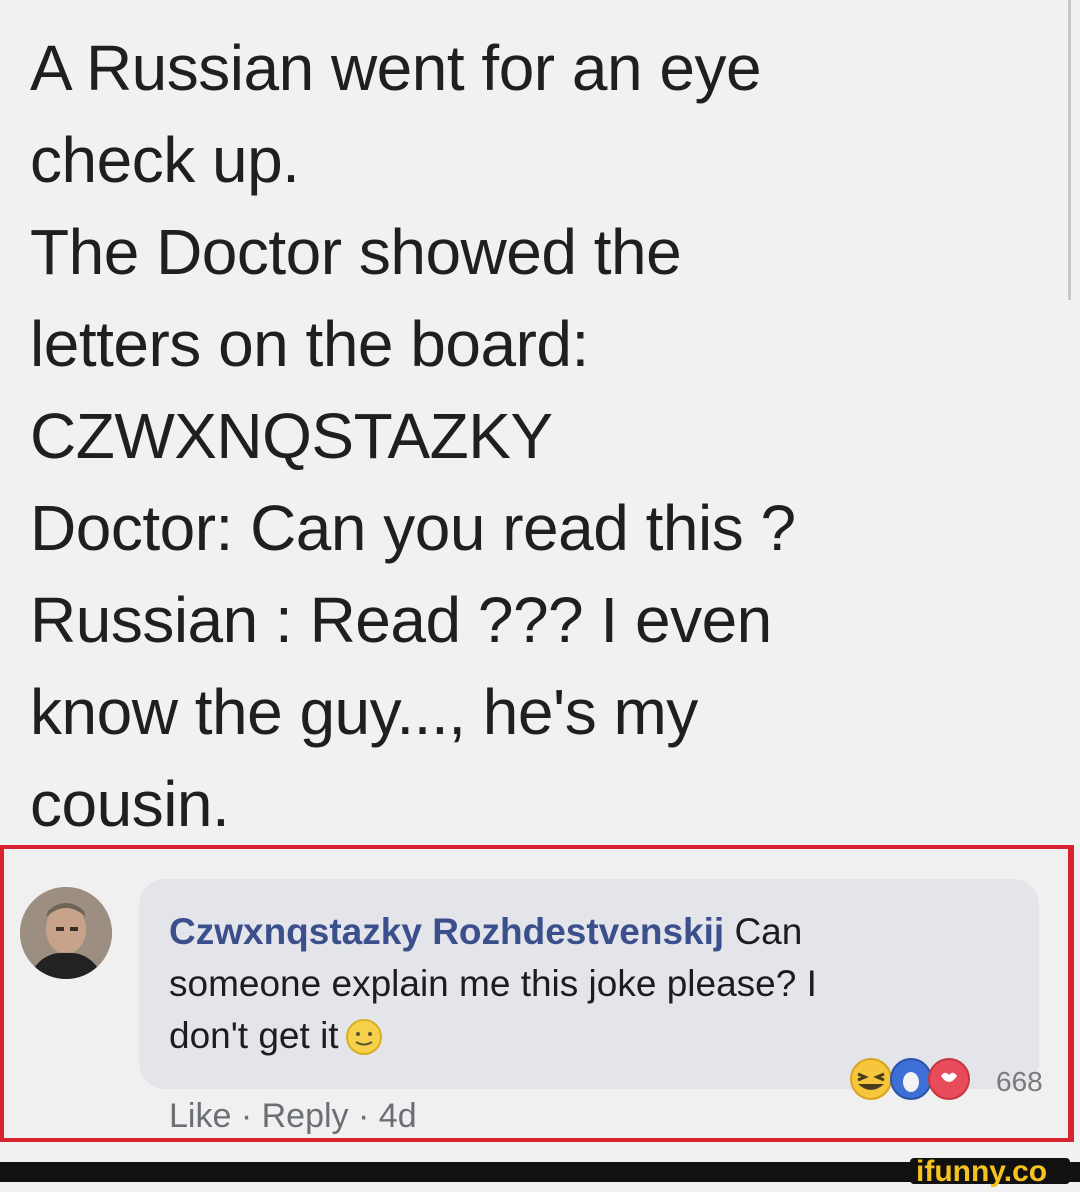 This screenshot has width=1080, height=1192. I want to click on comment-actions: Like · Reply · 4d, so click(293, 1116).